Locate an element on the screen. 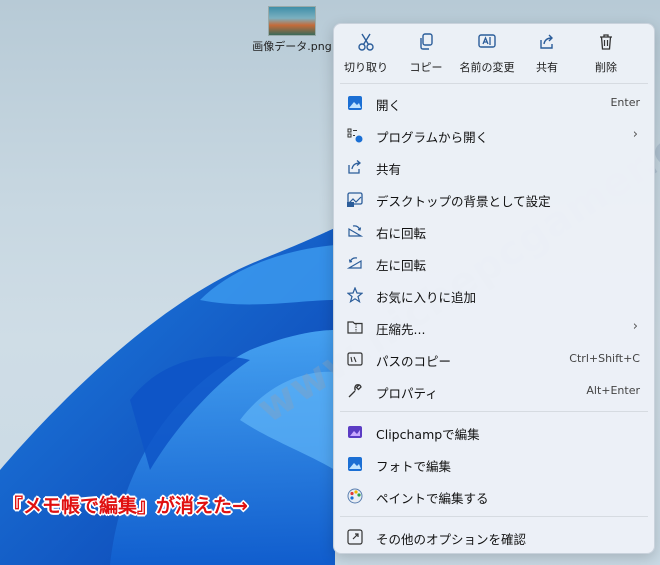 Image resolution: width=660 pixels, height=565 pixels. toolbar-divider is located at coordinates (494, 83).